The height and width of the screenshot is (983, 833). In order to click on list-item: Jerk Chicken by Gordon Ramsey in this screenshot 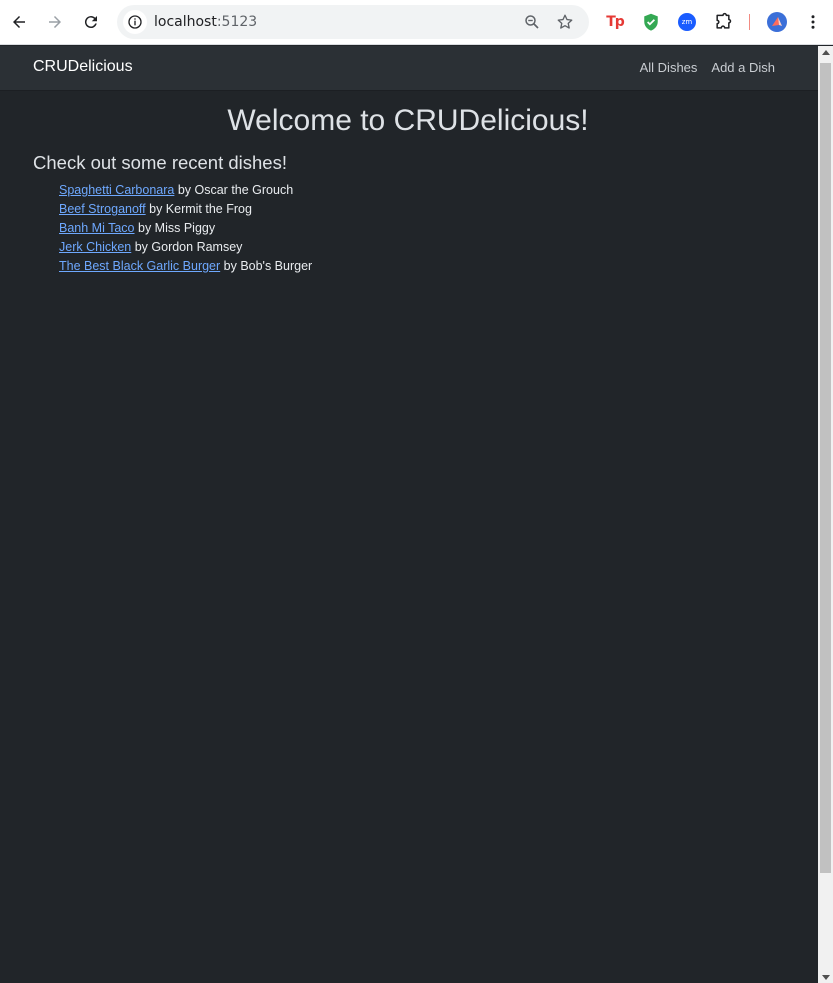, I will do `click(185, 249)`.